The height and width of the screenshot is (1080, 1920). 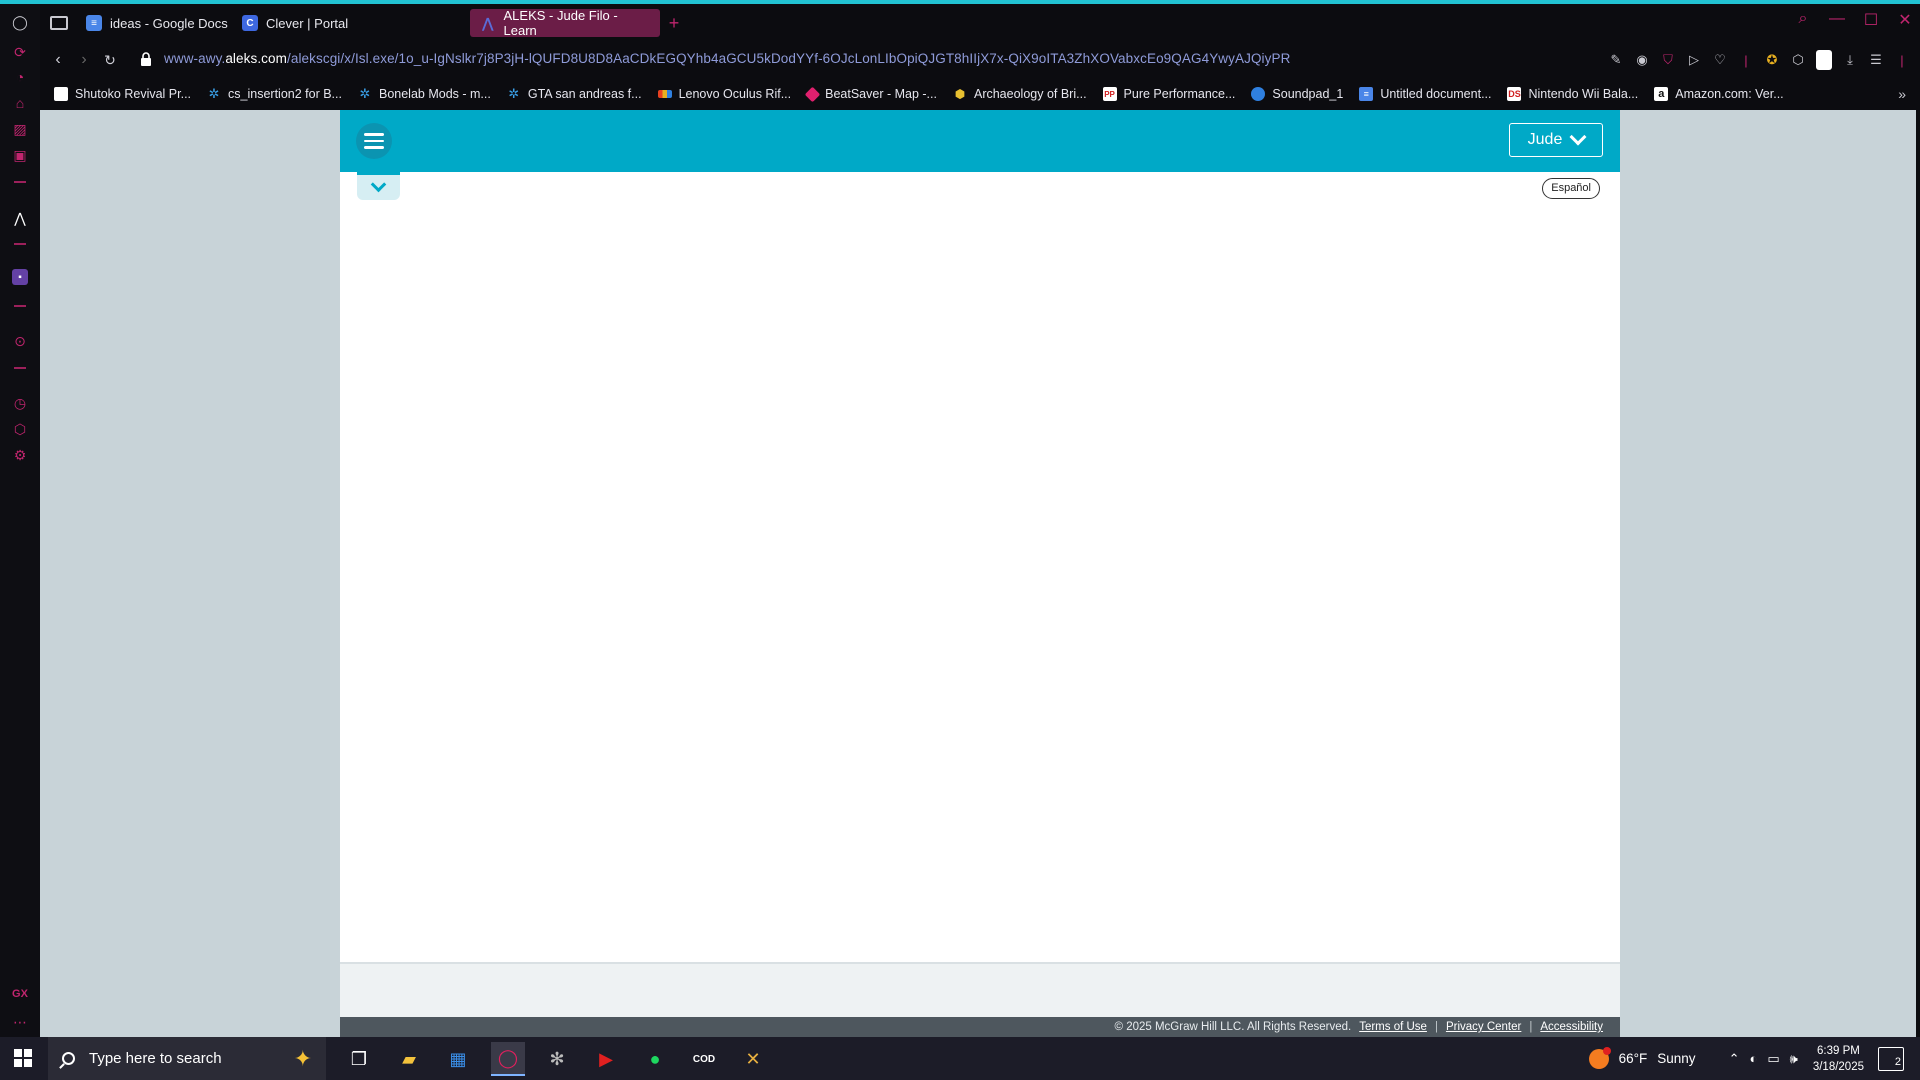 I want to click on reload-icon: ↻, so click(x=110, y=60).